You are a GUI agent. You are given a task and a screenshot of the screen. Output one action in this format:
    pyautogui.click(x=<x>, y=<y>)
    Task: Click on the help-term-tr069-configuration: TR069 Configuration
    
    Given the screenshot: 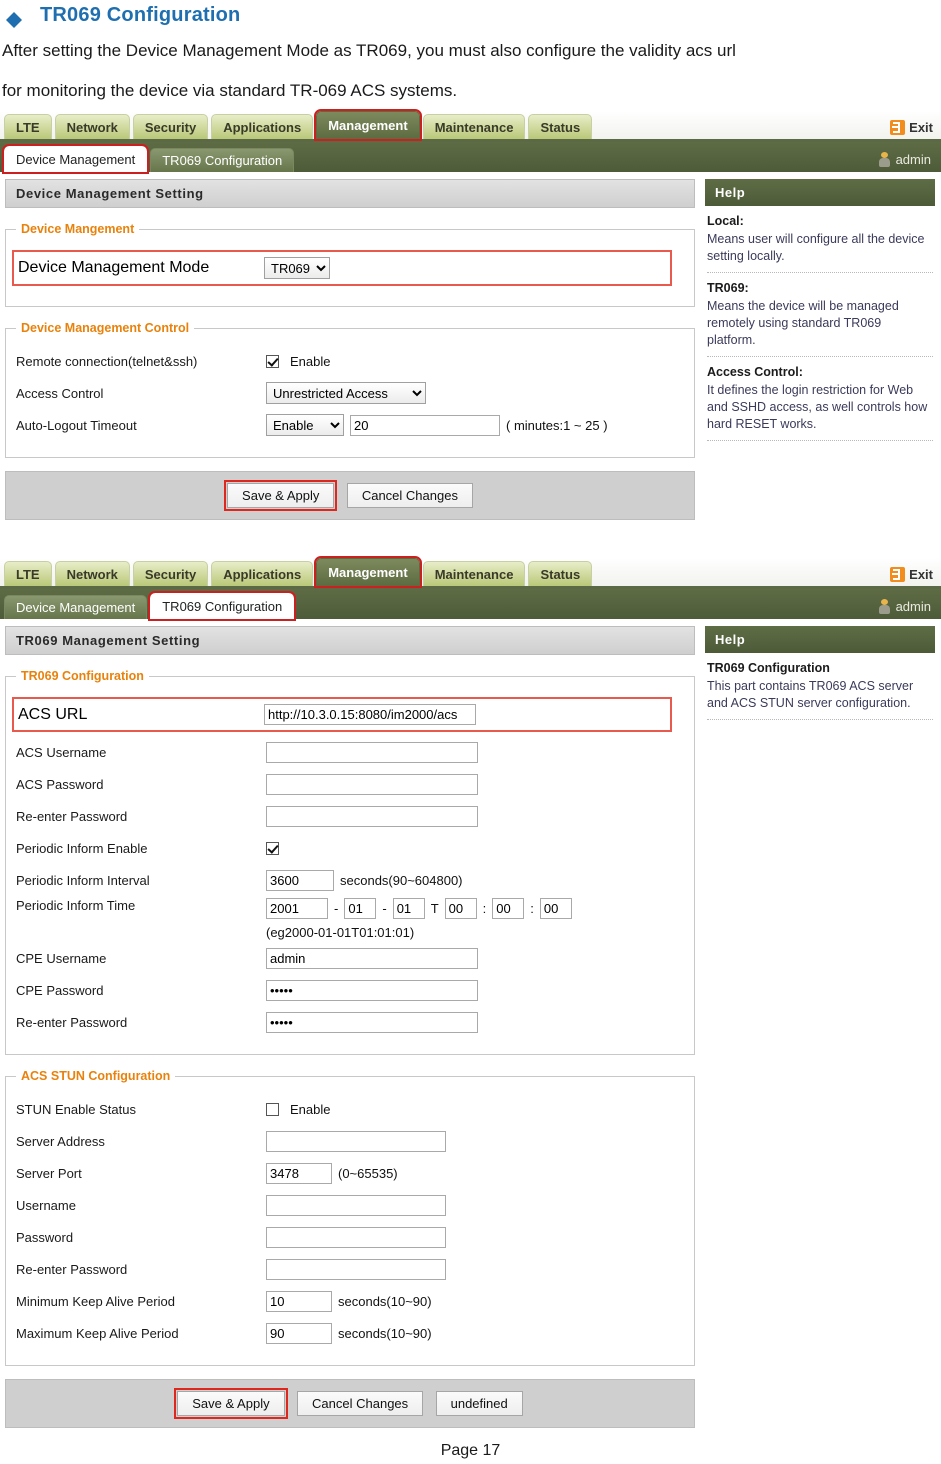 What is the action you would take?
    pyautogui.click(x=768, y=668)
    